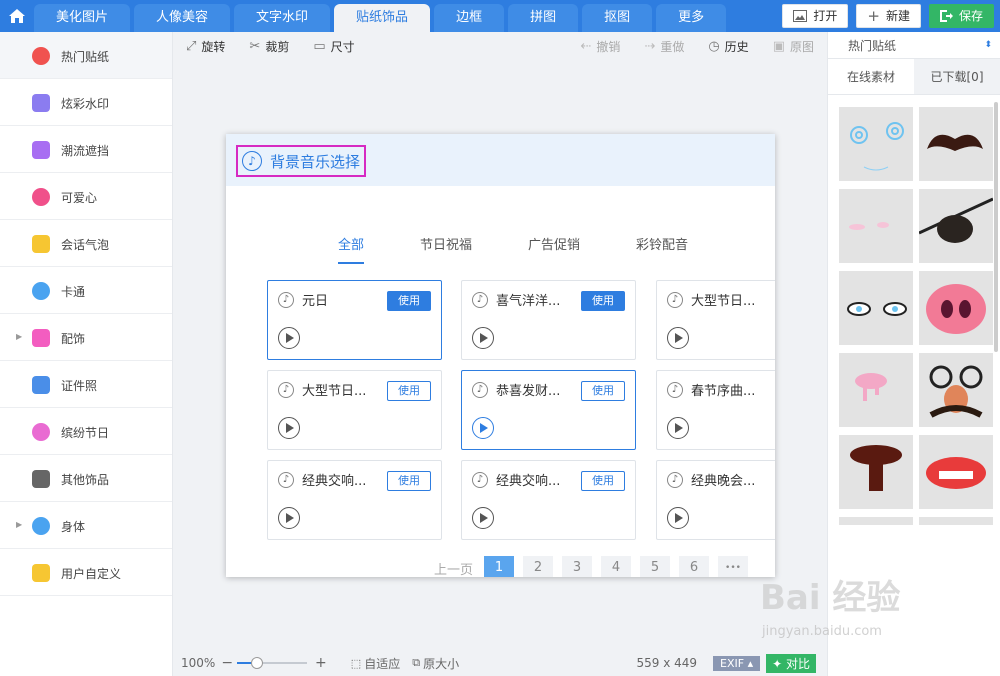 The height and width of the screenshot is (676, 1000). I want to click on page-4-button: 4, so click(616, 566).